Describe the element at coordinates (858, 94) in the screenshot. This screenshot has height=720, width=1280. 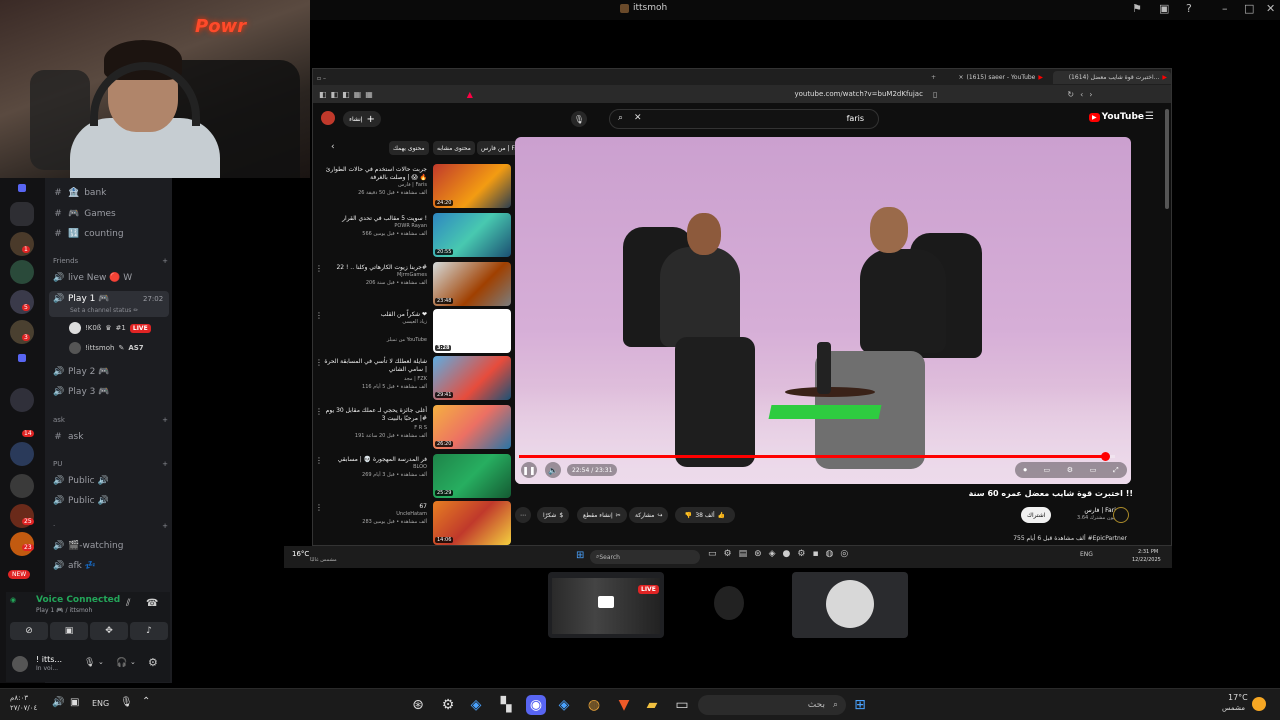
I see `url-field: youtube.com/watch?v=buM2dKfujac` at that location.